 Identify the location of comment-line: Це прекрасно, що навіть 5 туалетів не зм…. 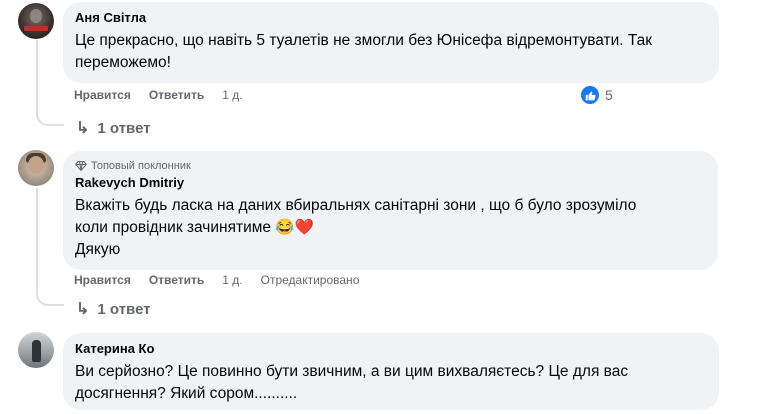
(364, 40).